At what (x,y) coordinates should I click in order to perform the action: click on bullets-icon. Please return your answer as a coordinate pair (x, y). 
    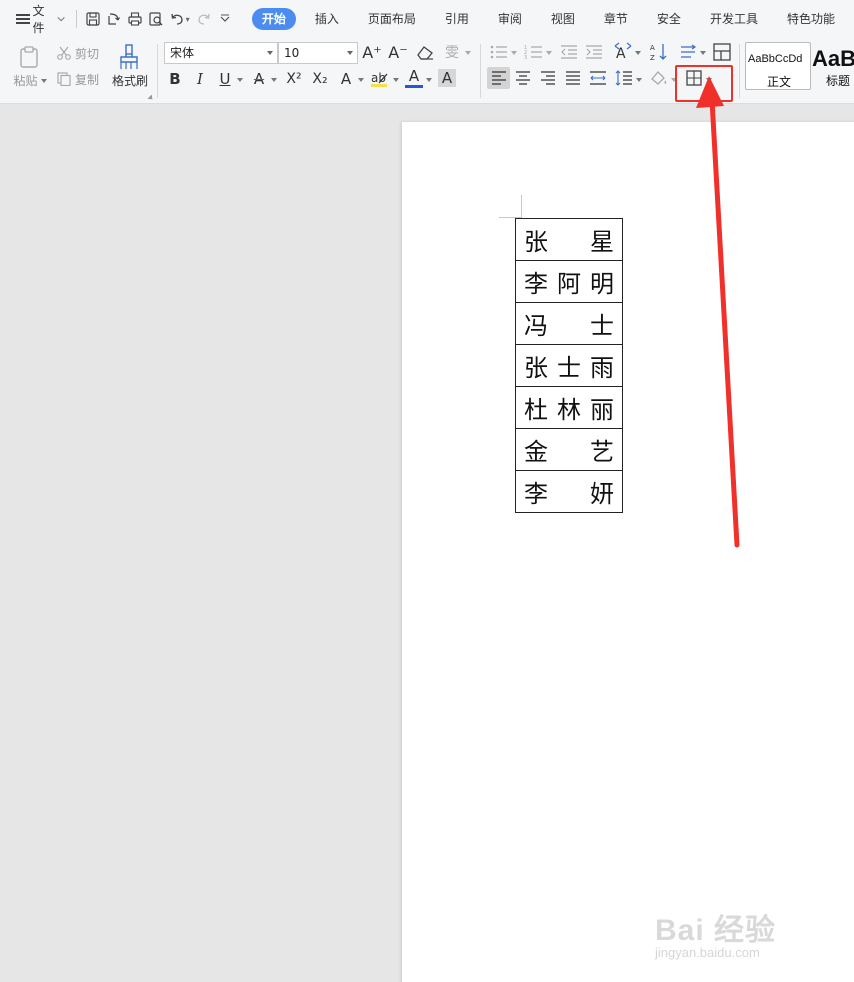
    Looking at the image, I should click on (499, 52).